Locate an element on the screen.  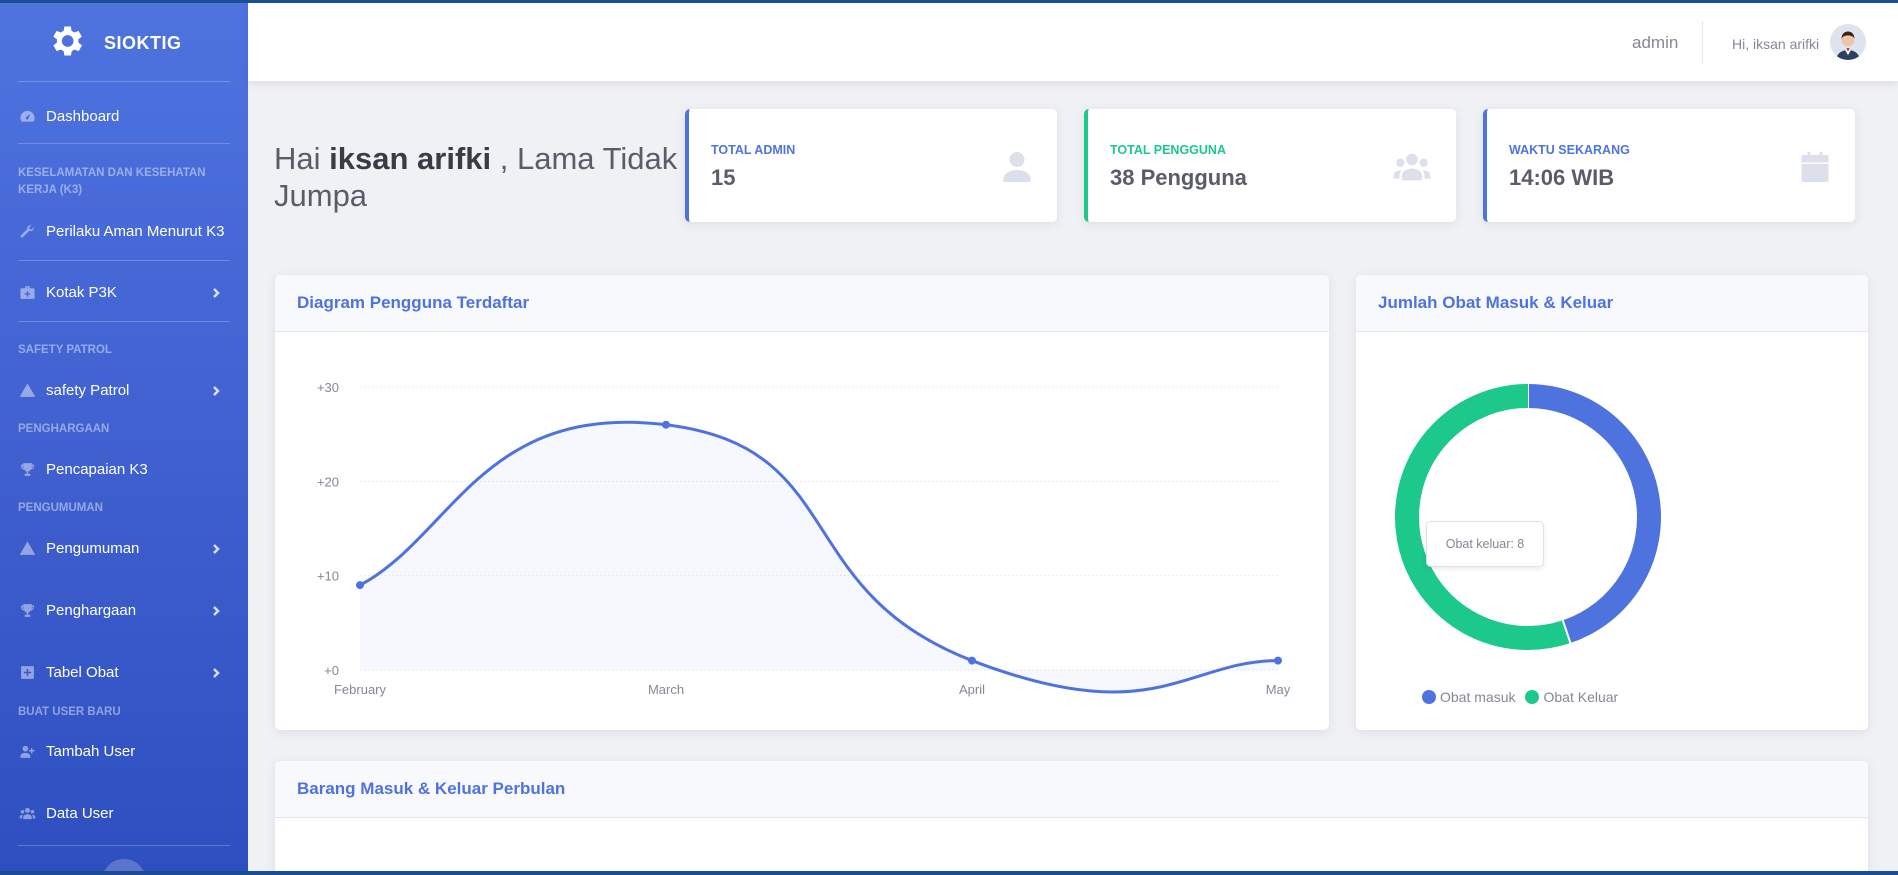
y-tick-label: +30 is located at coordinates (328, 387).